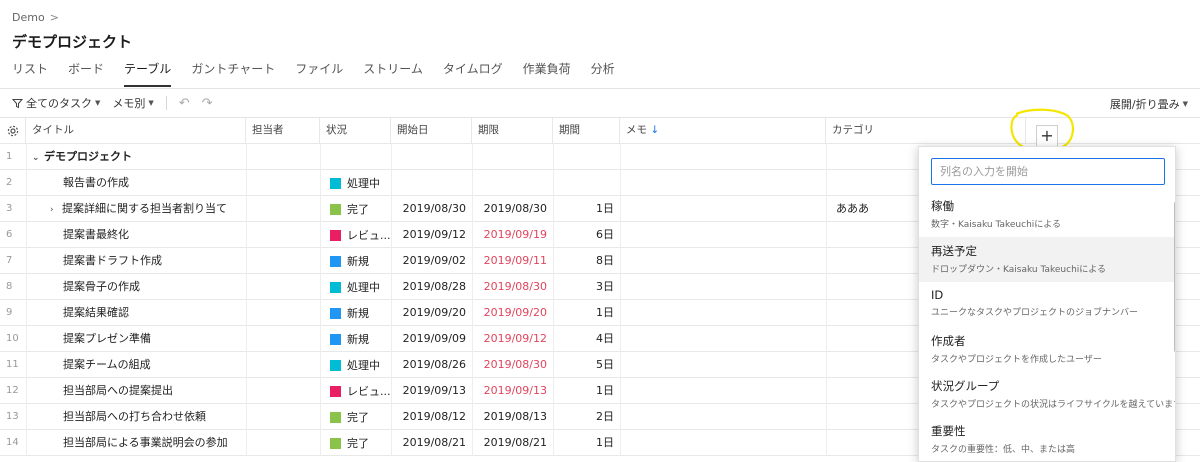 The image size is (1200, 462). What do you see at coordinates (9, 208) in the screenshot?
I see `row-number: 3` at bounding box center [9, 208].